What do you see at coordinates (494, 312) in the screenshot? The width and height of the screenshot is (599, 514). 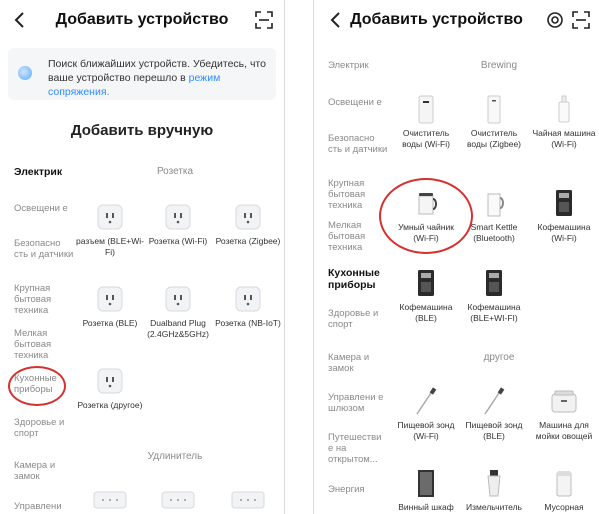 I see `device-label: Кофемашина (BLE+WI-FI)` at bounding box center [494, 312].